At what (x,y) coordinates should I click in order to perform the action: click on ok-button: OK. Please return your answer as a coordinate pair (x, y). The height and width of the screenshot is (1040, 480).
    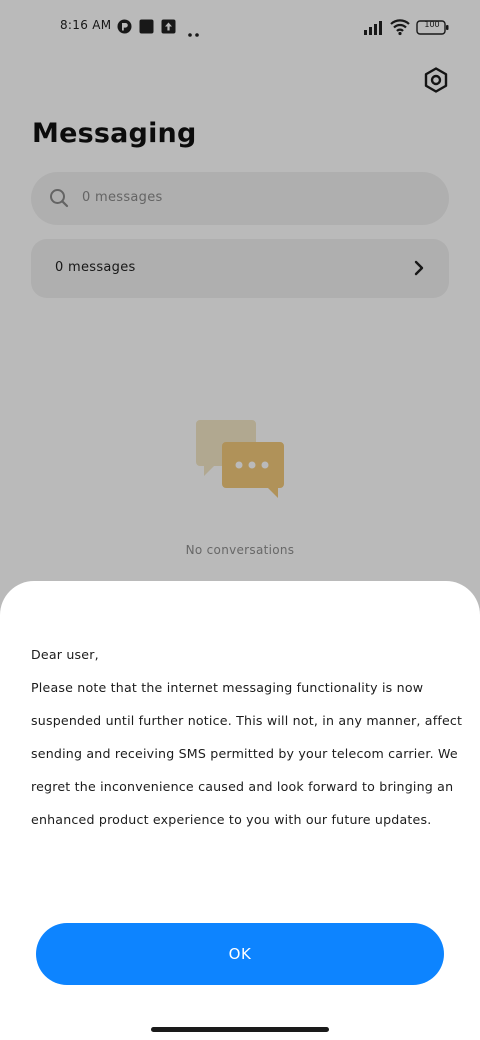
    Looking at the image, I should click on (240, 954).